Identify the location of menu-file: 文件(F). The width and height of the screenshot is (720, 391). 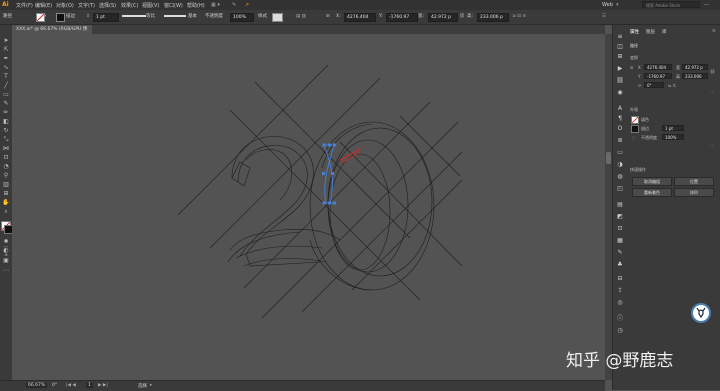
(24, 5).